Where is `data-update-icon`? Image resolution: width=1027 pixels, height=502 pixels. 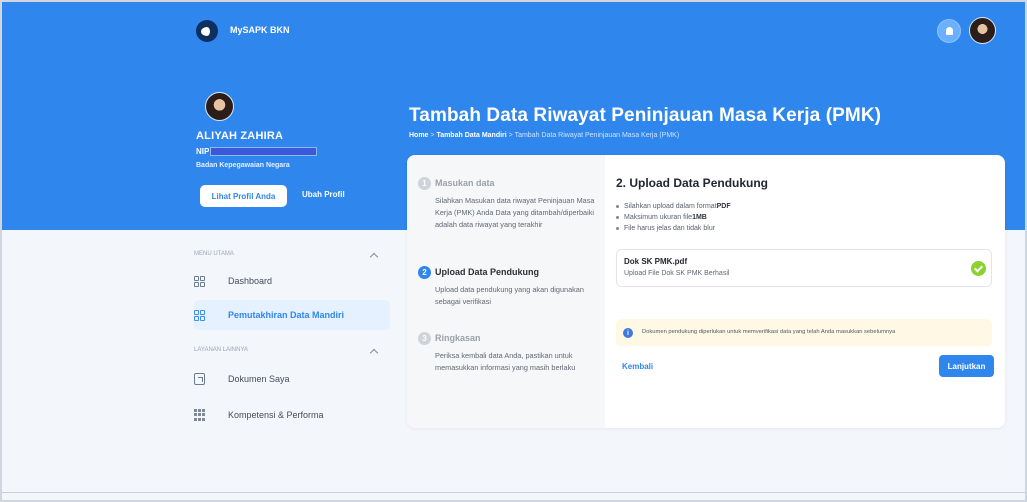 data-update-icon is located at coordinates (199, 315).